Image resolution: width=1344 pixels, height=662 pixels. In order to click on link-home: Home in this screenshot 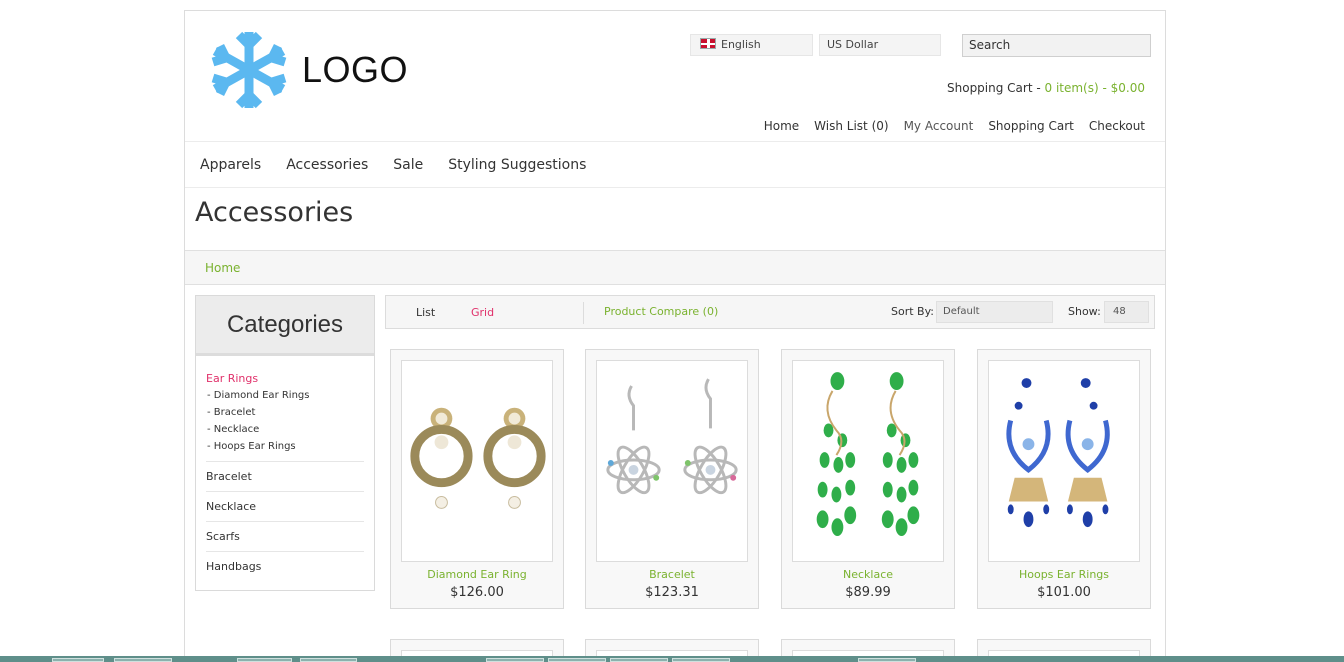, I will do `click(781, 126)`.